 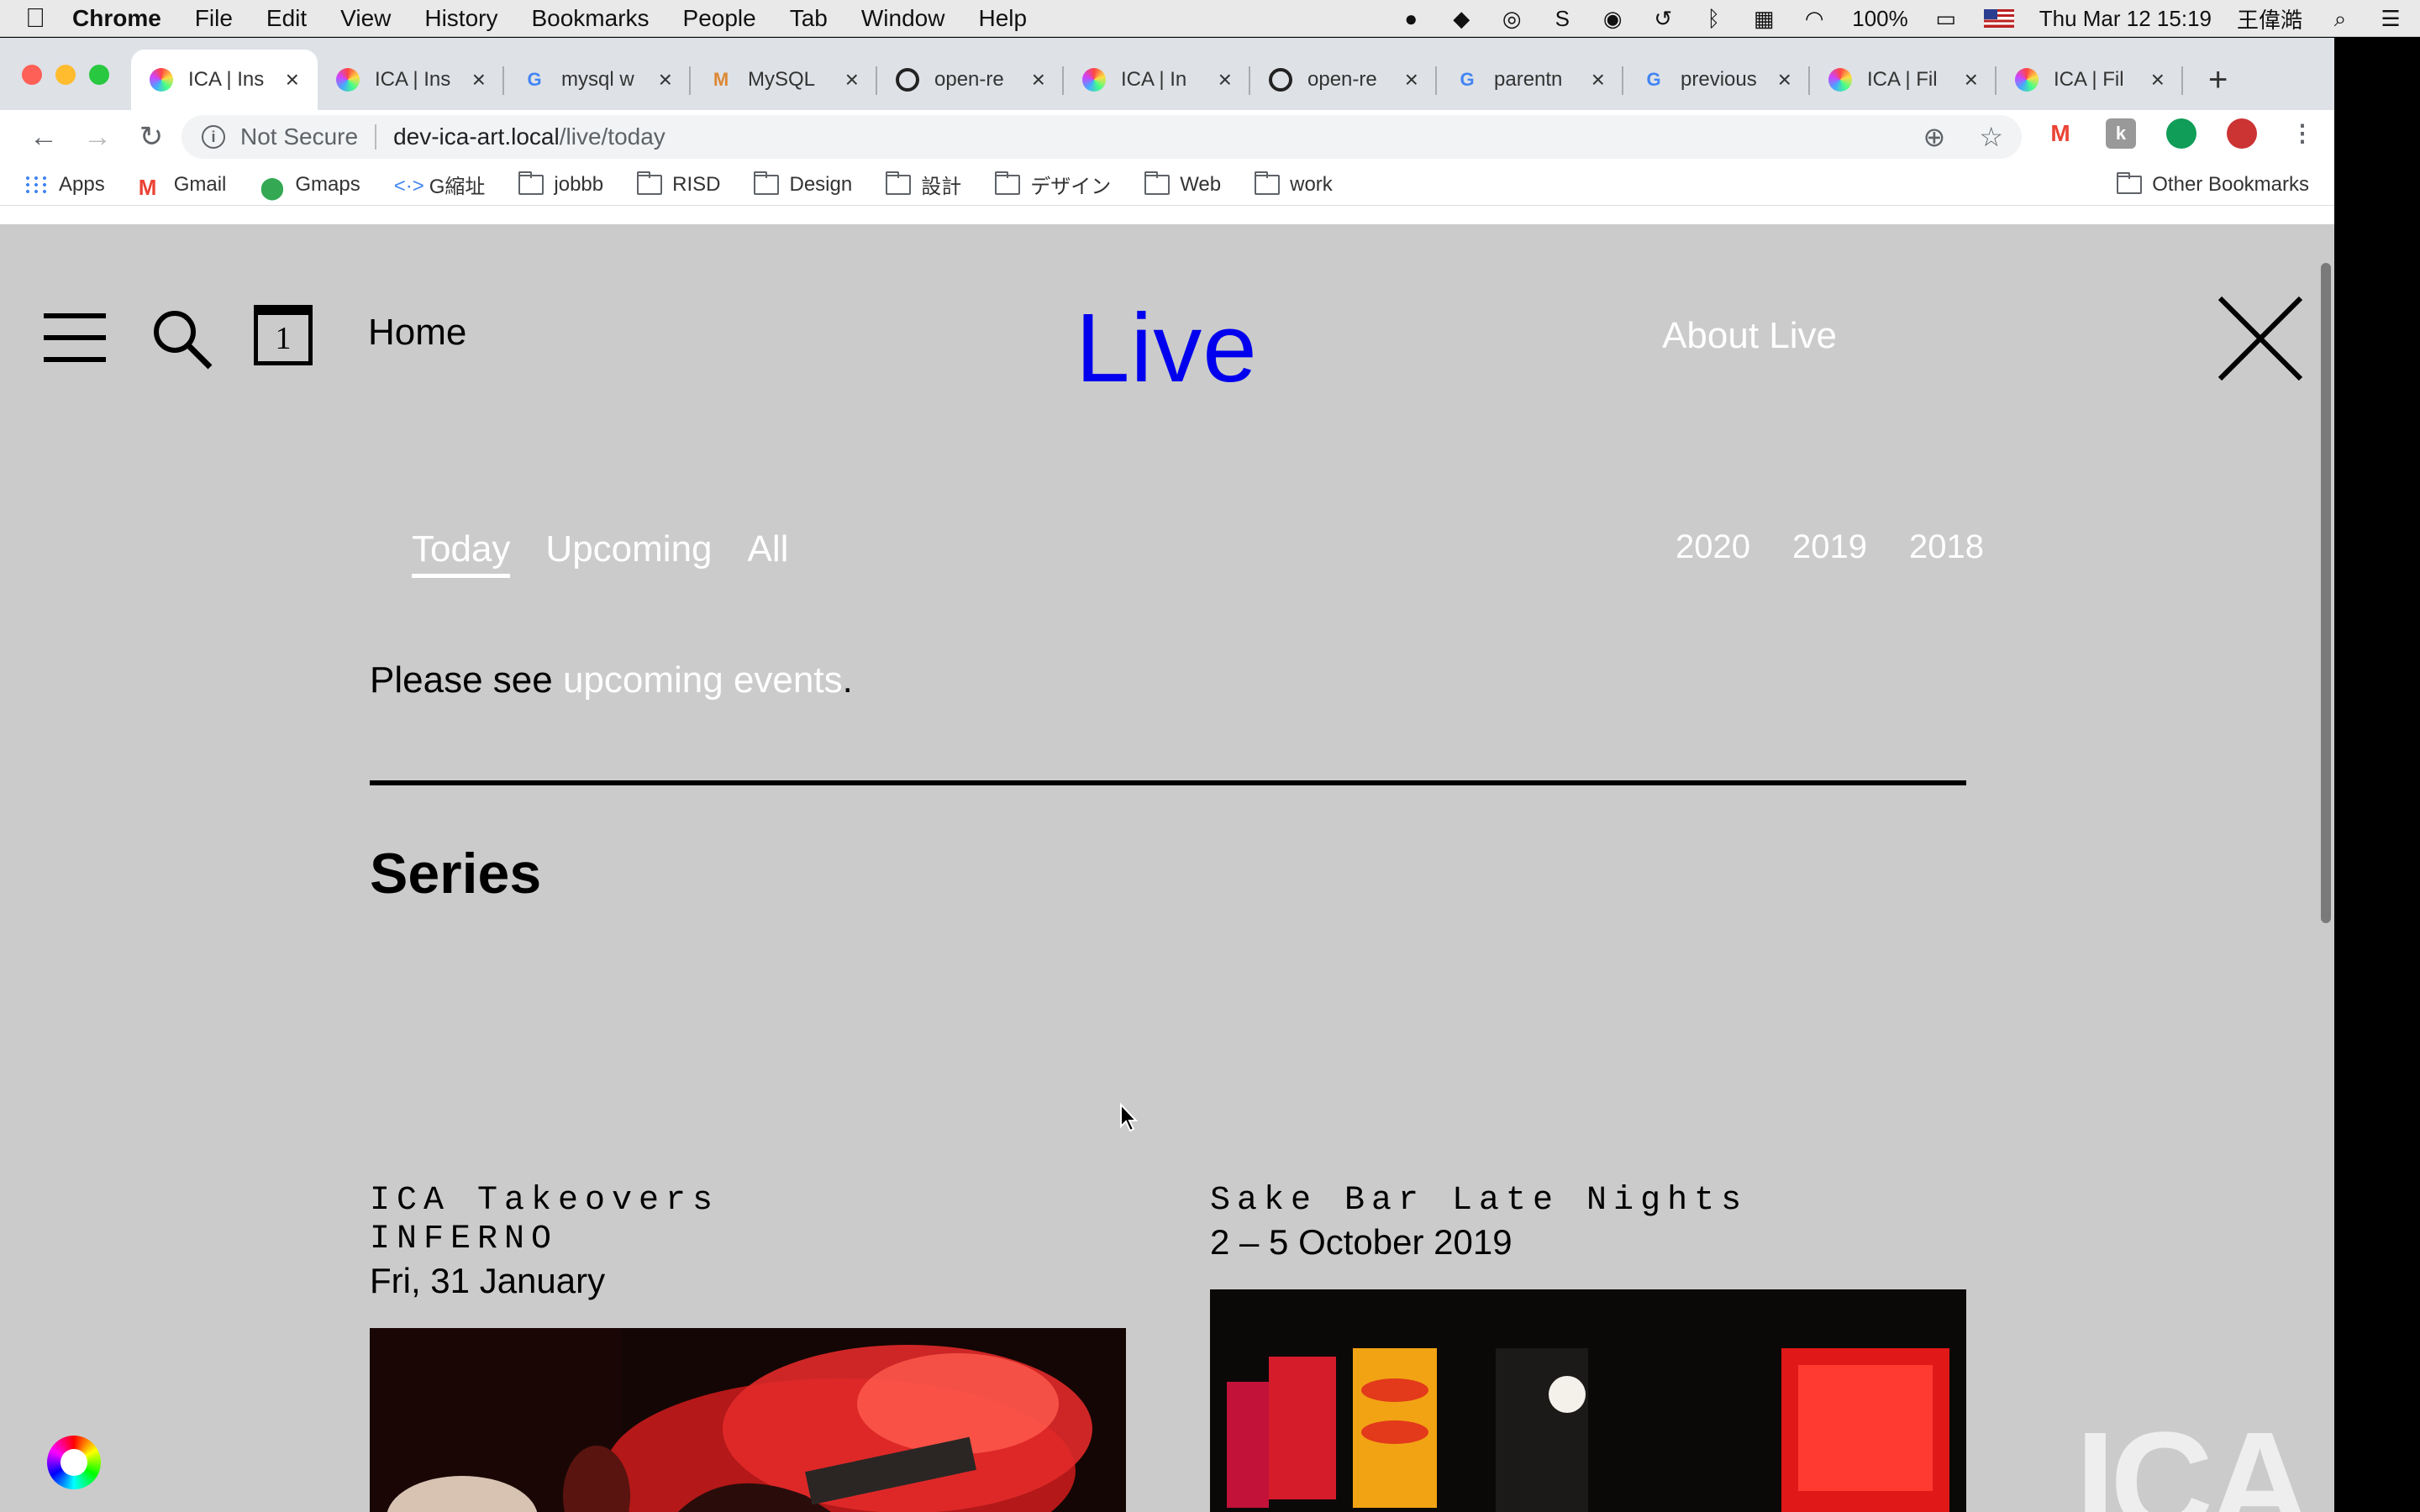 What do you see at coordinates (1749, 336) in the screenshot?
I see `about-live-link: About Live` at bounding box center [1749, 336].